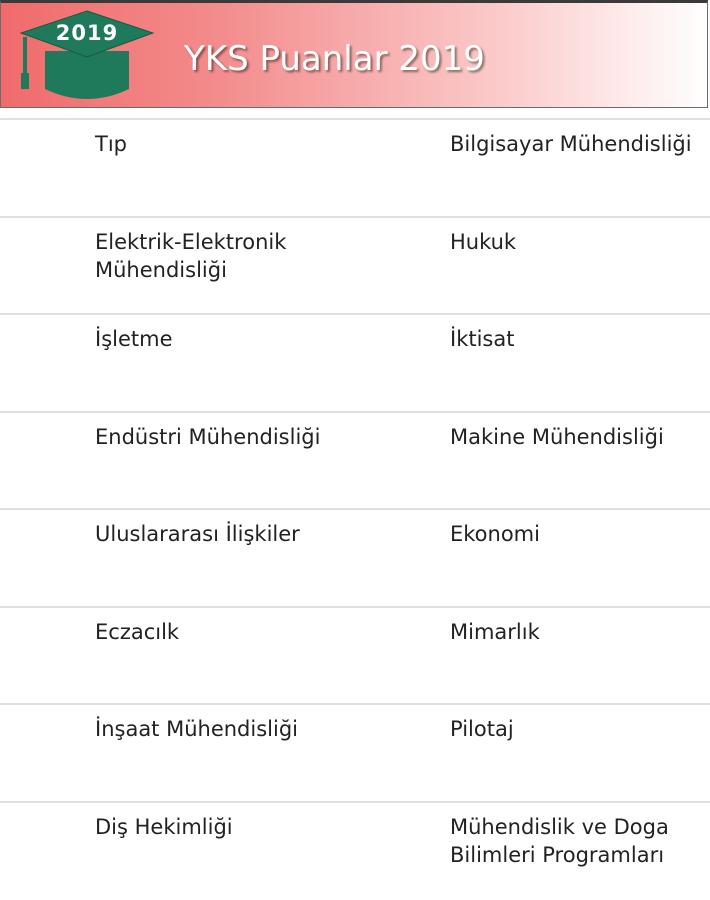 The image size is (710, 900). What do you see at coordinates (245, 256) in the screenshot?
I see `department-item-elektrik-elektronik: Elektrik-Elektronik Mühendisliği` at bounding box center [245, 256].